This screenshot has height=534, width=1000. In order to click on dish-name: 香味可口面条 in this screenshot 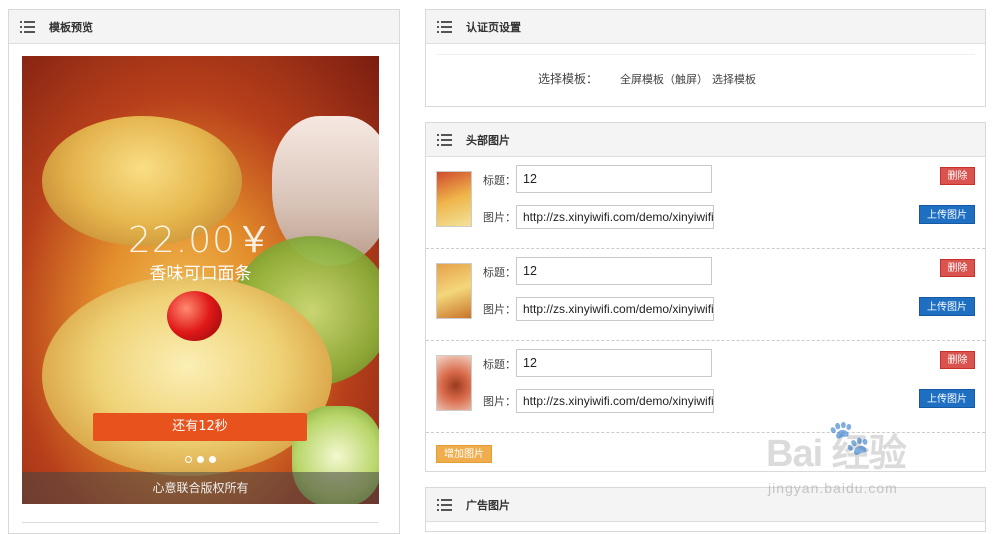, I will do `click(200, 274)`.